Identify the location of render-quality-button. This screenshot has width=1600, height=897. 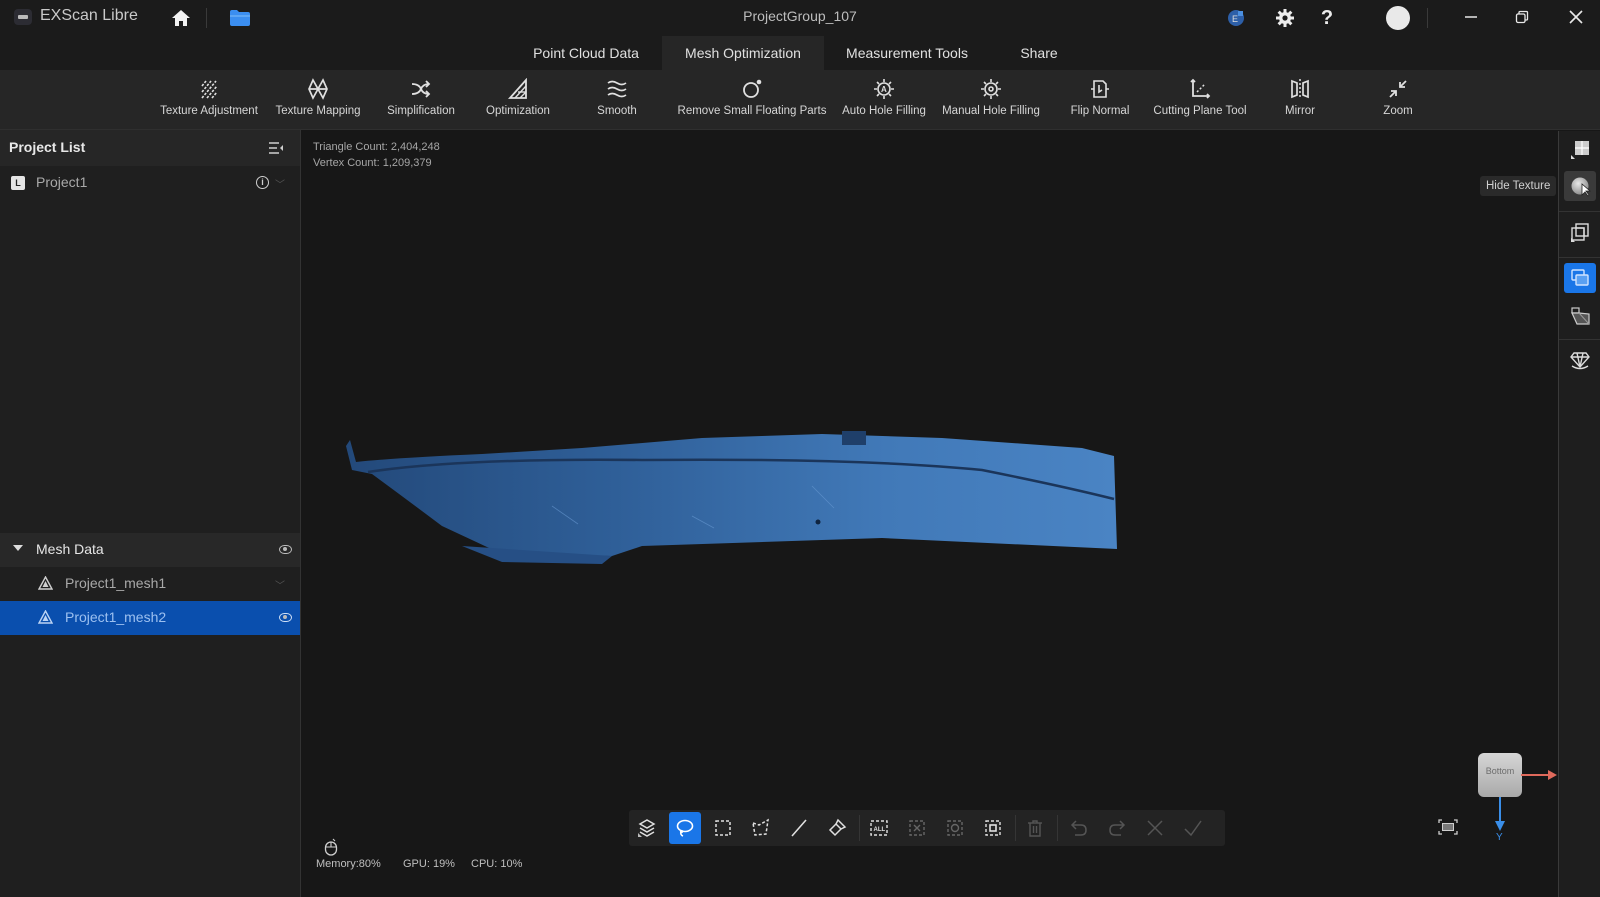
(1580, 360).